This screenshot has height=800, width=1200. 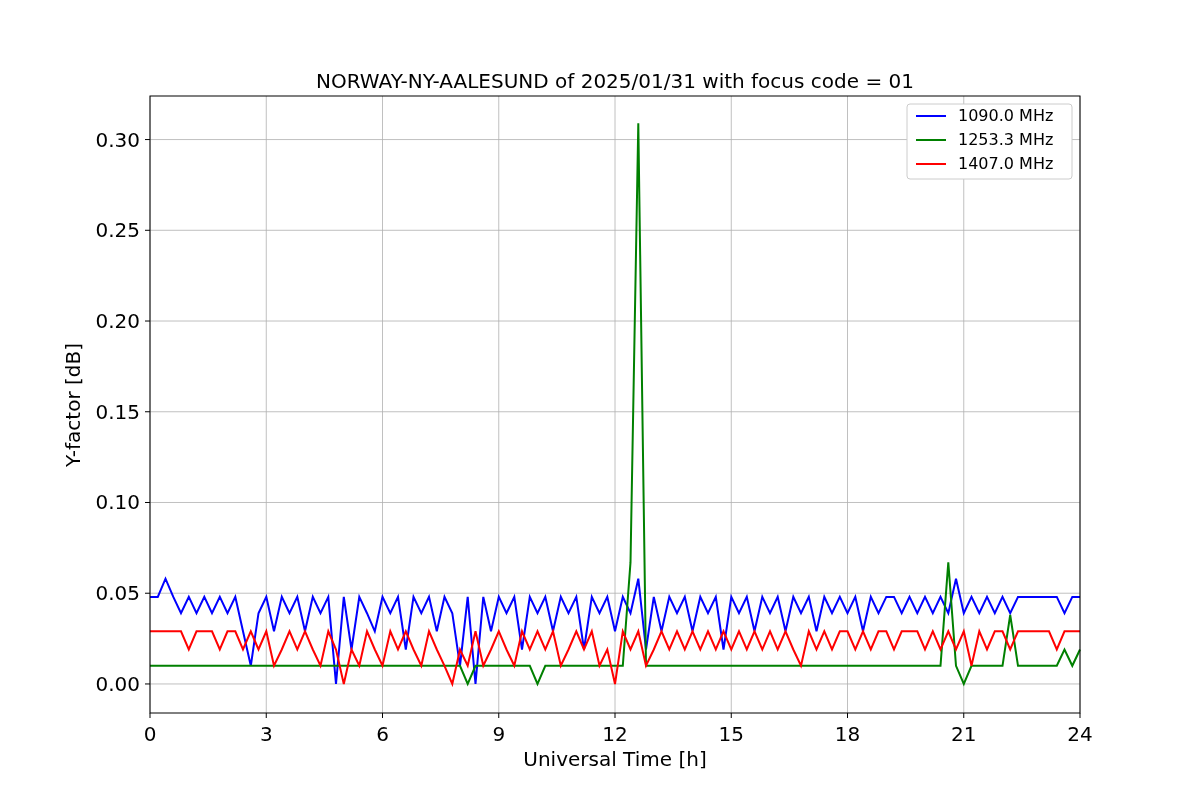 What do you see at coordinates (117, 683) in the screenshot?
I see `y-tick-label: 0.00` at bounding box center [117, 683].